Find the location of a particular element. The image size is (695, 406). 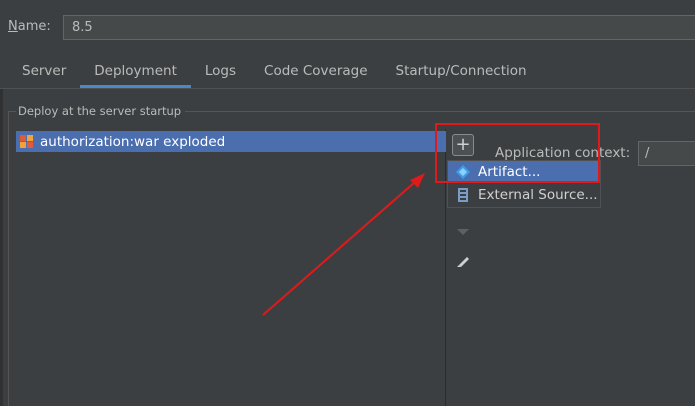

app-context-label: Application context: is located at coordinates (563, 153).